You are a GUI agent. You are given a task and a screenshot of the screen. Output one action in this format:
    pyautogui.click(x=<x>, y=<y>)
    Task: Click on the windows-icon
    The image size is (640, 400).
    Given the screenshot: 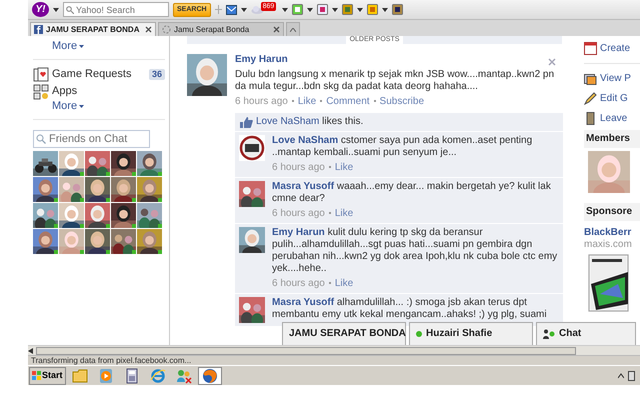 What is the action you would take?
    pyautogui.click(x=36, y=375)
    